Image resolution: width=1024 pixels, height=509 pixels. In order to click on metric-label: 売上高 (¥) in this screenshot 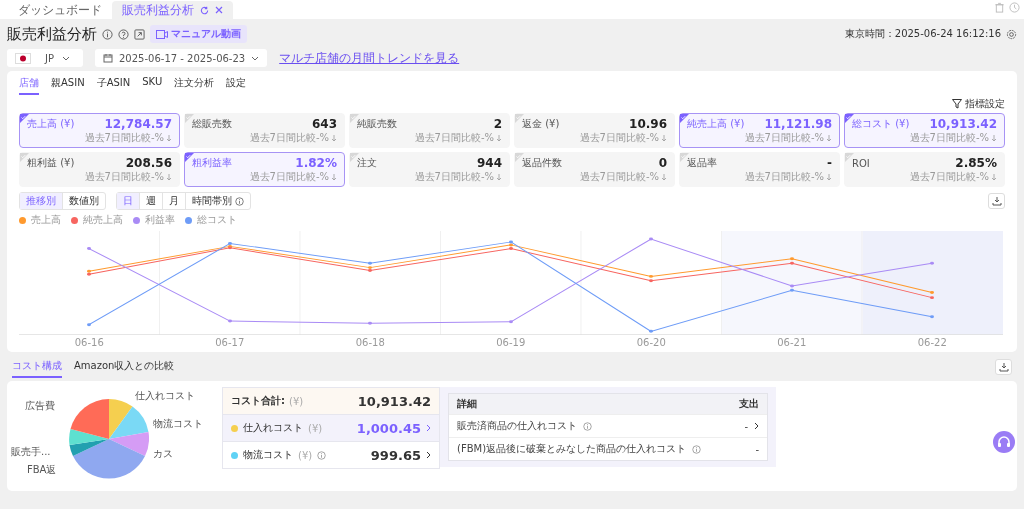, I will do `click(51, 124)`.